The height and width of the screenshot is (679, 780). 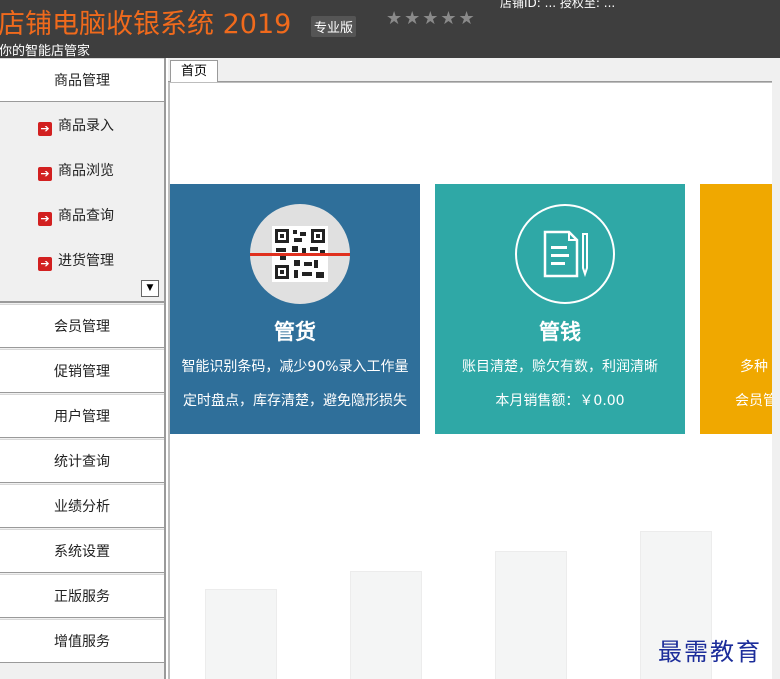 I want to click on card-money-sales: 本月销售额：￥0.00, so click(x=560, y=401).